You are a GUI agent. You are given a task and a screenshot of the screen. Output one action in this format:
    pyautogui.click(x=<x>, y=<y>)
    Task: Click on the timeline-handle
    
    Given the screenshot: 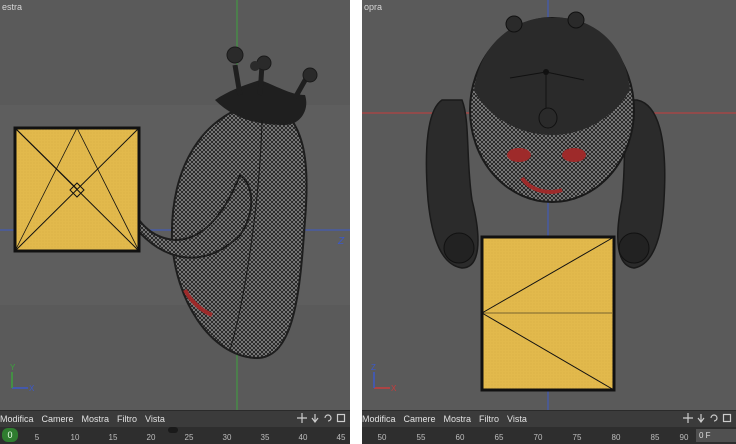 What is the action you would take?
    pyautogui.click(x=173, y=430)
    